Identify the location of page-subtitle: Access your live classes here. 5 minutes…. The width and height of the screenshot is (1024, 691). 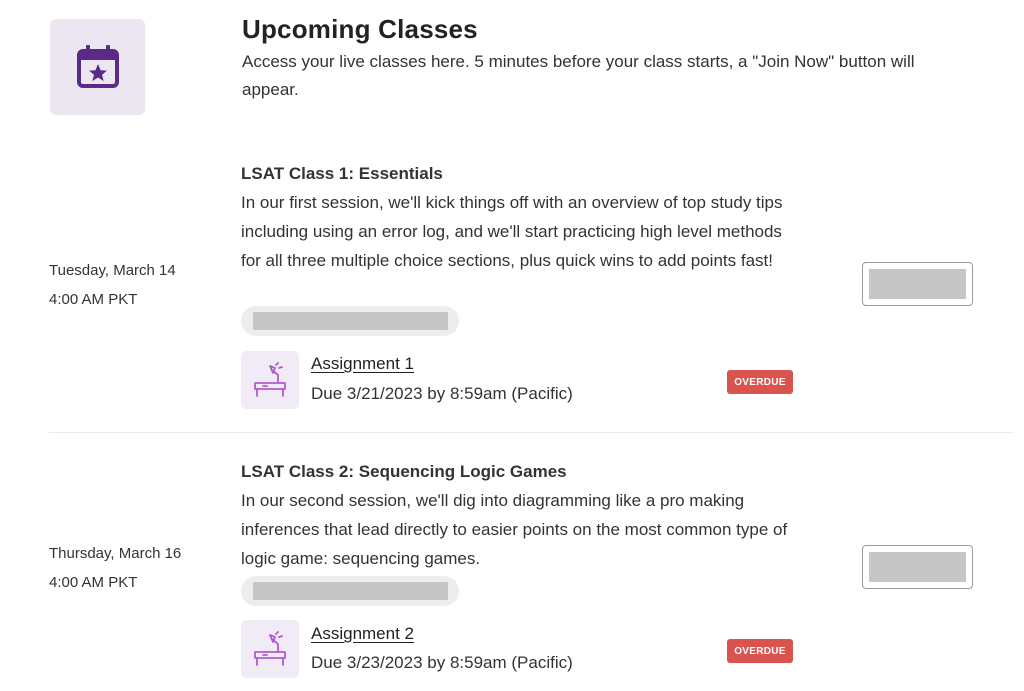
(578, 75).